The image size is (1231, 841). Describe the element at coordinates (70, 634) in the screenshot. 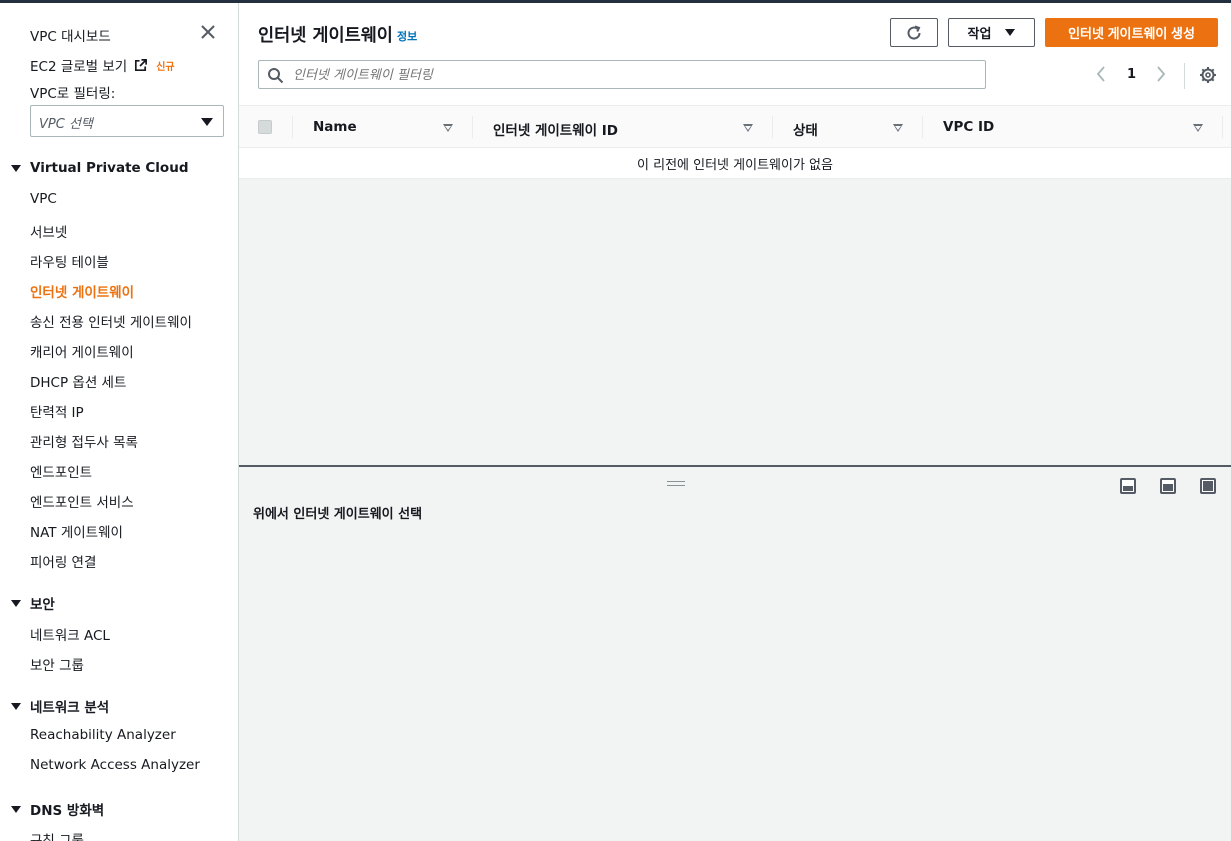

I see `sidebar-item-network-acl: 네트워크 ACL` at that location.